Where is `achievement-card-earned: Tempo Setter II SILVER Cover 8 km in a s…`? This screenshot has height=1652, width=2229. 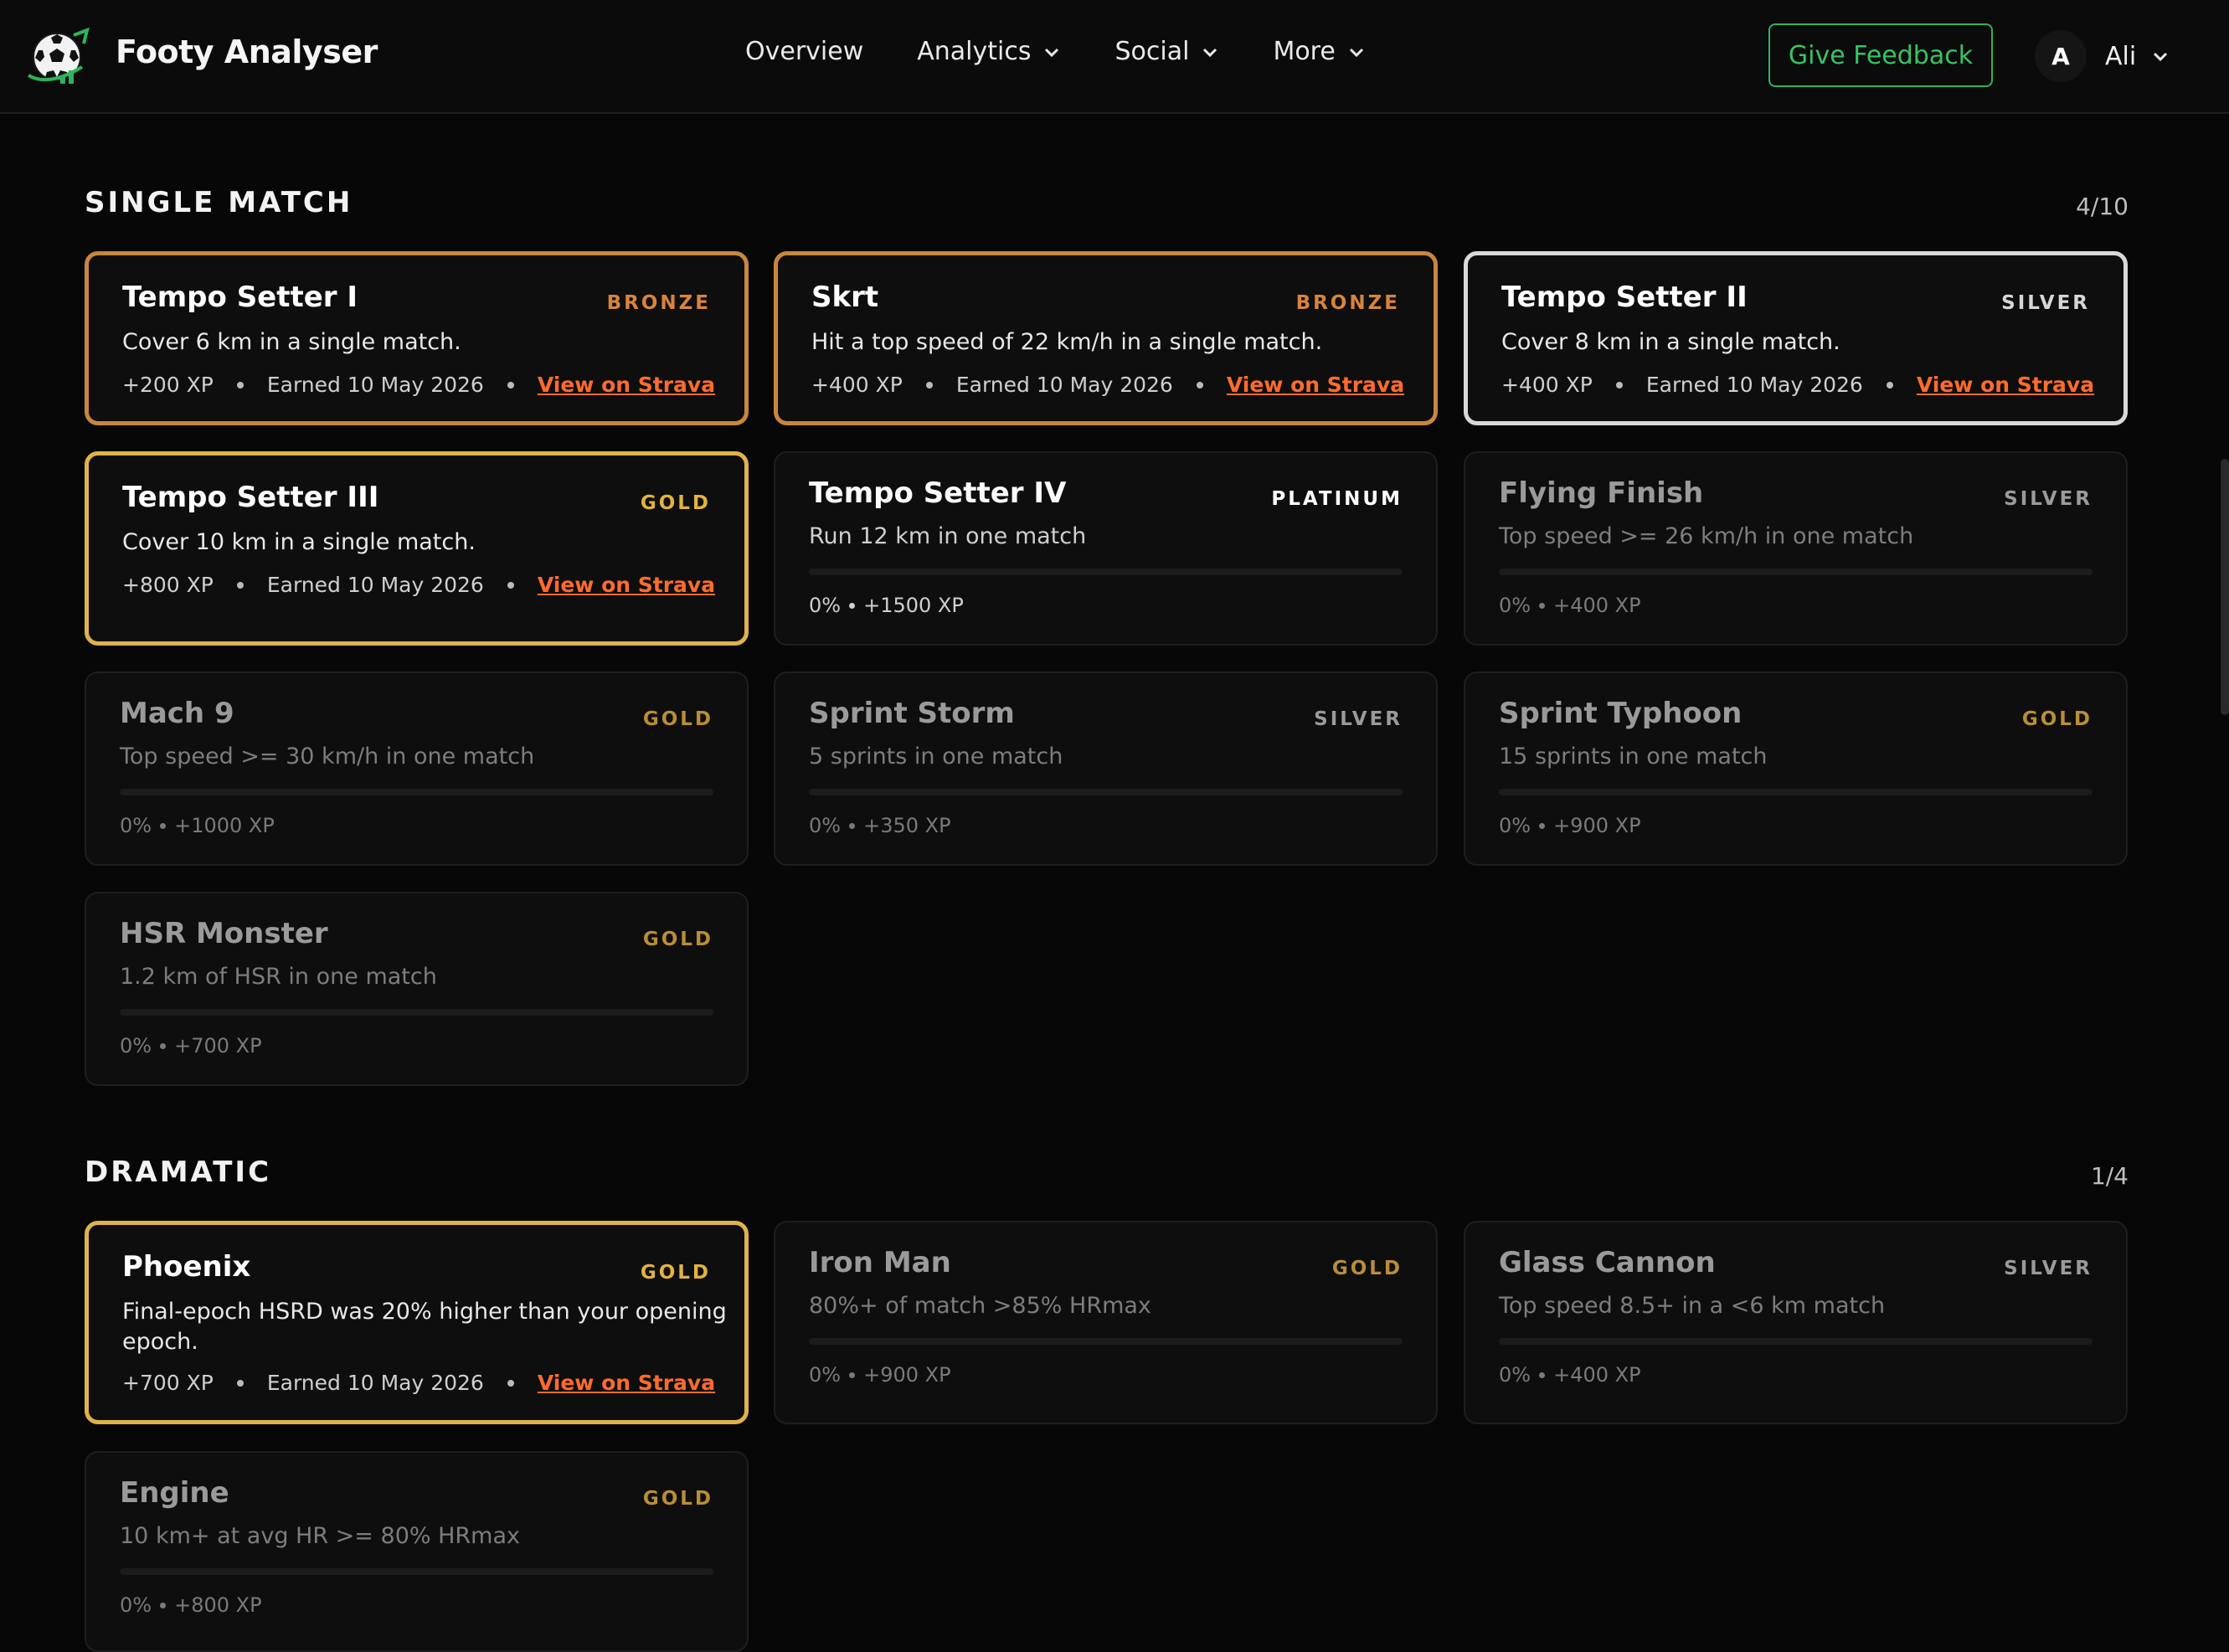
achievement-card-earned: Tempo Setter II SILVER Cover 8 km in a s… is located at coordinates (1796, 338).